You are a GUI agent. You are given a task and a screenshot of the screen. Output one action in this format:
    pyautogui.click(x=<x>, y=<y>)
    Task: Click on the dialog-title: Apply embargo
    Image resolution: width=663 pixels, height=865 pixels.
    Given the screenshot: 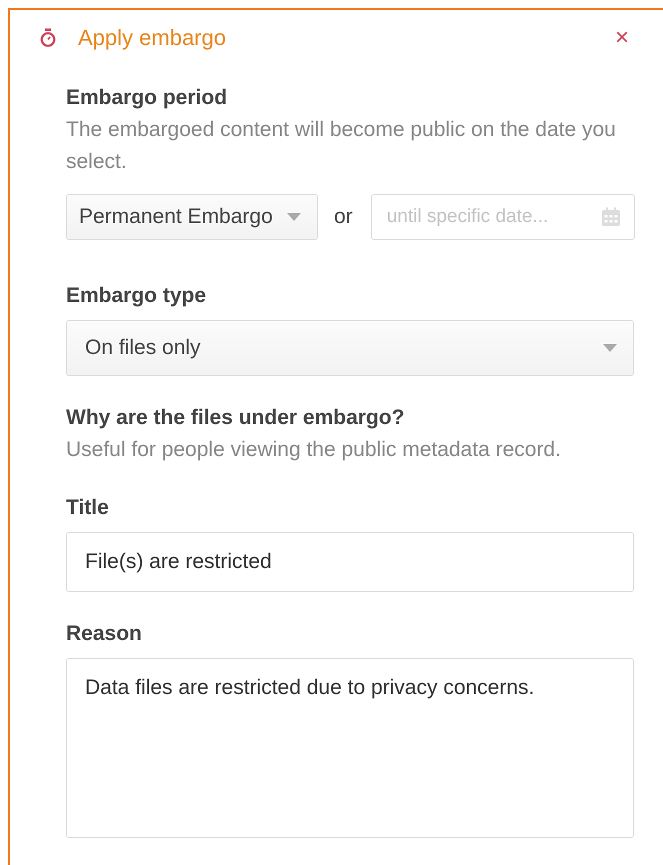 What is the action you would take?
    pyautogui.click(x=152, y=38)
    